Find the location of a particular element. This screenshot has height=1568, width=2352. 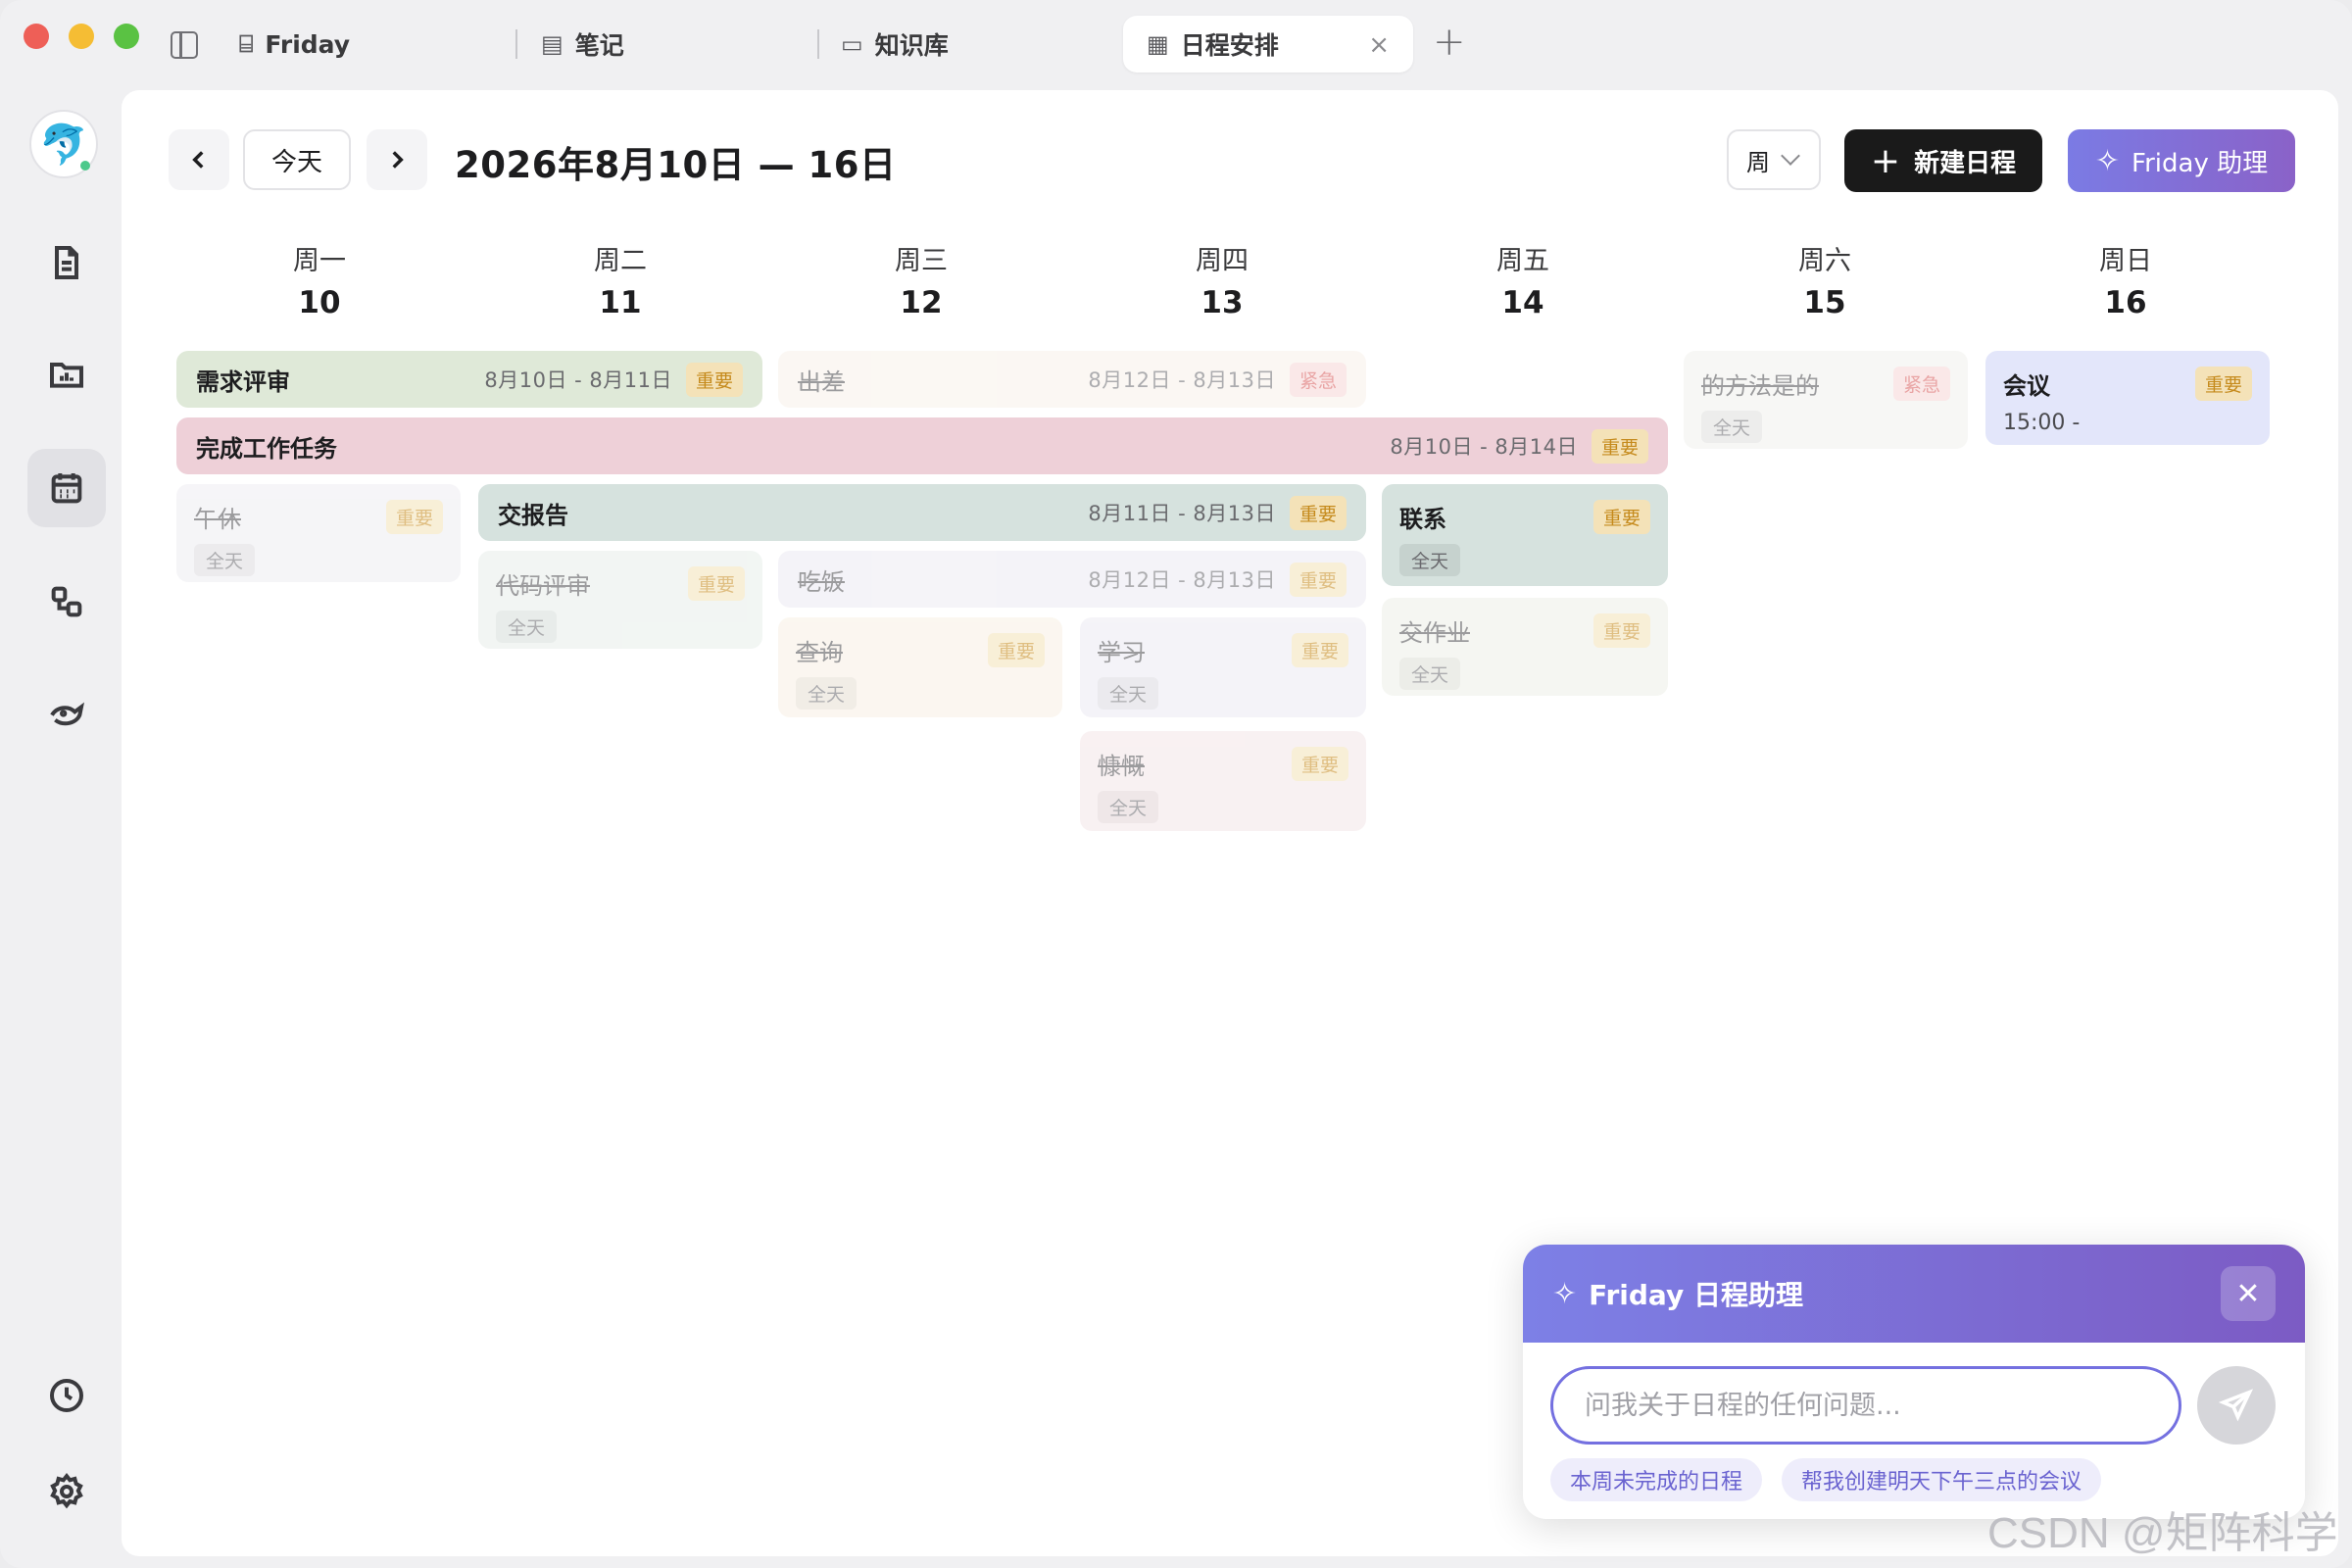

event-card: 慷慨 重要 全天 is located at coordinates (1223, 781).